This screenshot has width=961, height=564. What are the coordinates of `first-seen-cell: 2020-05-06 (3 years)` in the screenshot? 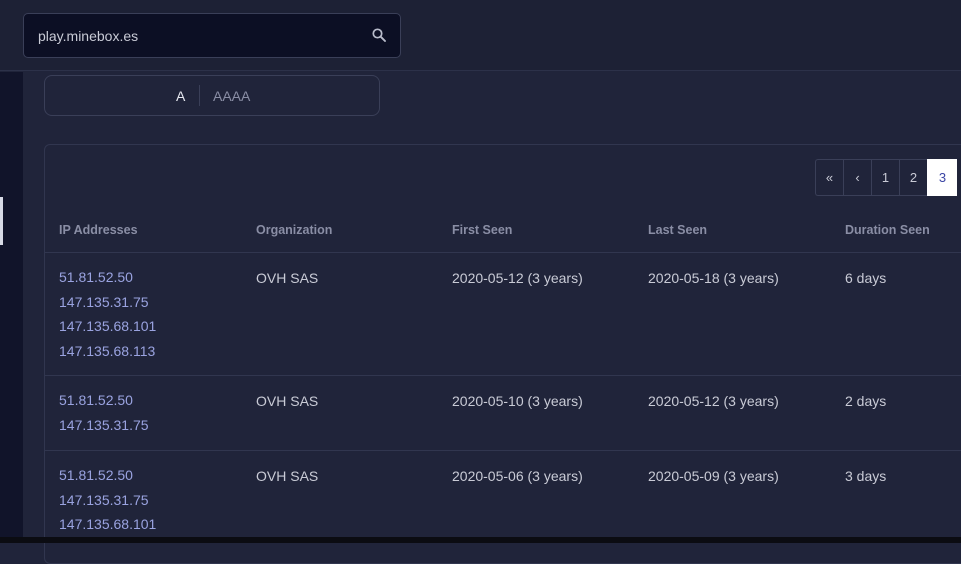 It's located at (517, 476).